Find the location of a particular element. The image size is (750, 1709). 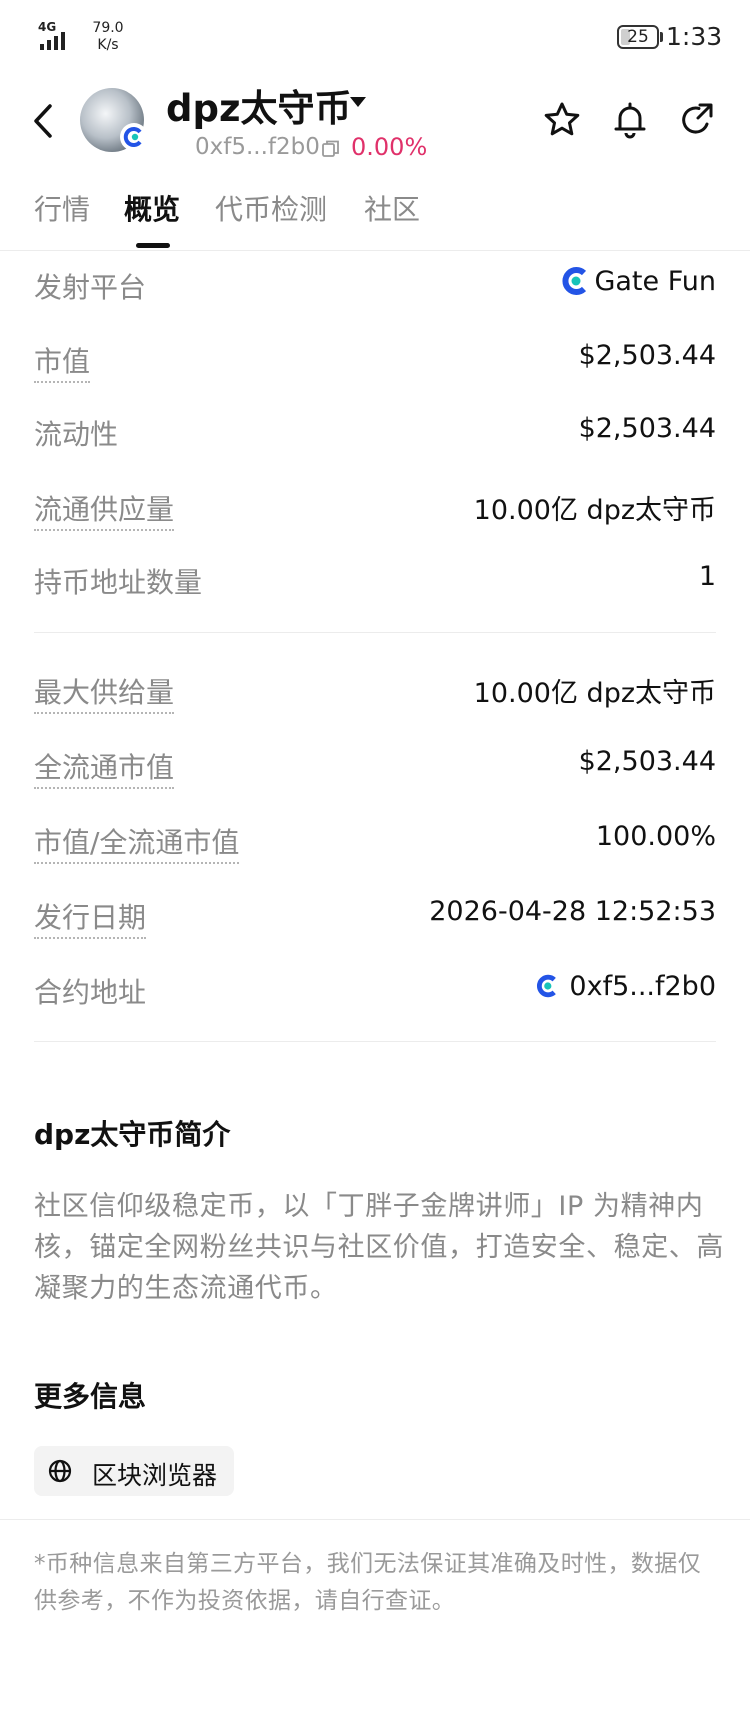

launch-platform-name: Gate Fun is located at coordinates (655, 281).